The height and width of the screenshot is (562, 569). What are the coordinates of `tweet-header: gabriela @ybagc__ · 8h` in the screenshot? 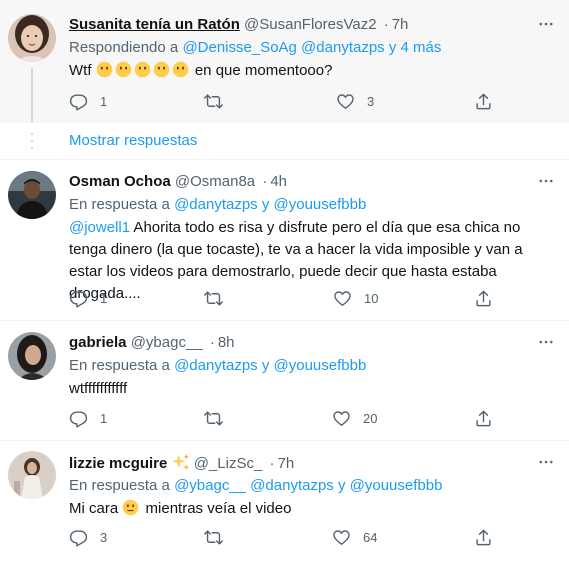 It's located at (314, 343).